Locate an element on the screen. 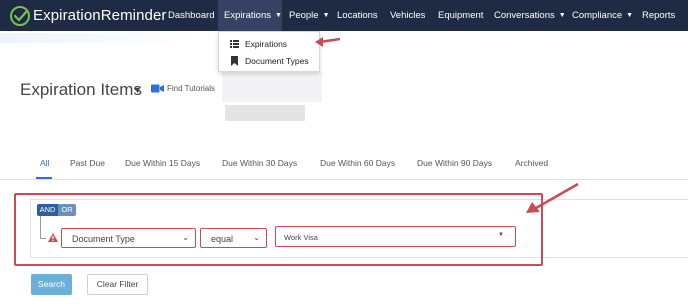  nav-dashboard: Dashboard is located at coordinates (191, 15).